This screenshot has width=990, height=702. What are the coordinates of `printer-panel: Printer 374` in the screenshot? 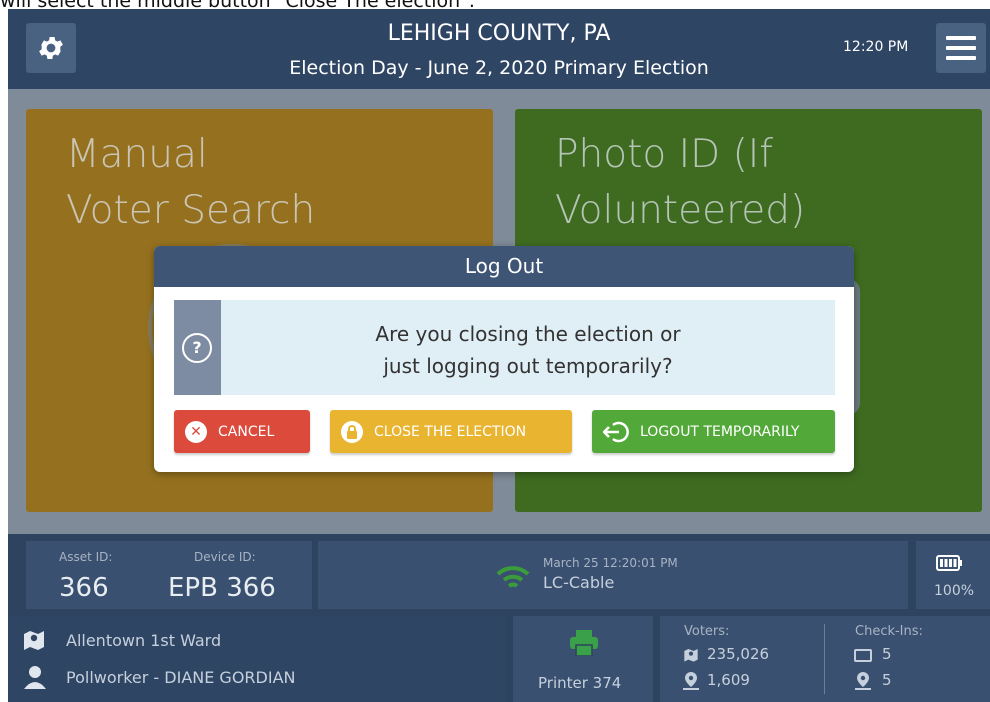 It's located at (583, 659).